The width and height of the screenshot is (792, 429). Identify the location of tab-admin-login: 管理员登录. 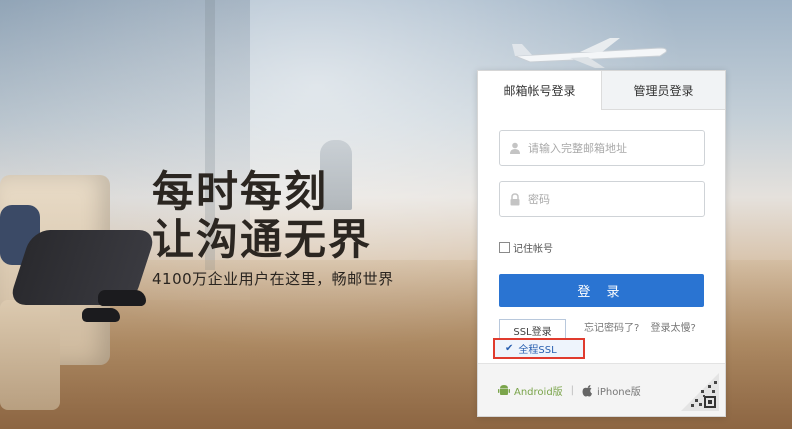
(663, 90).